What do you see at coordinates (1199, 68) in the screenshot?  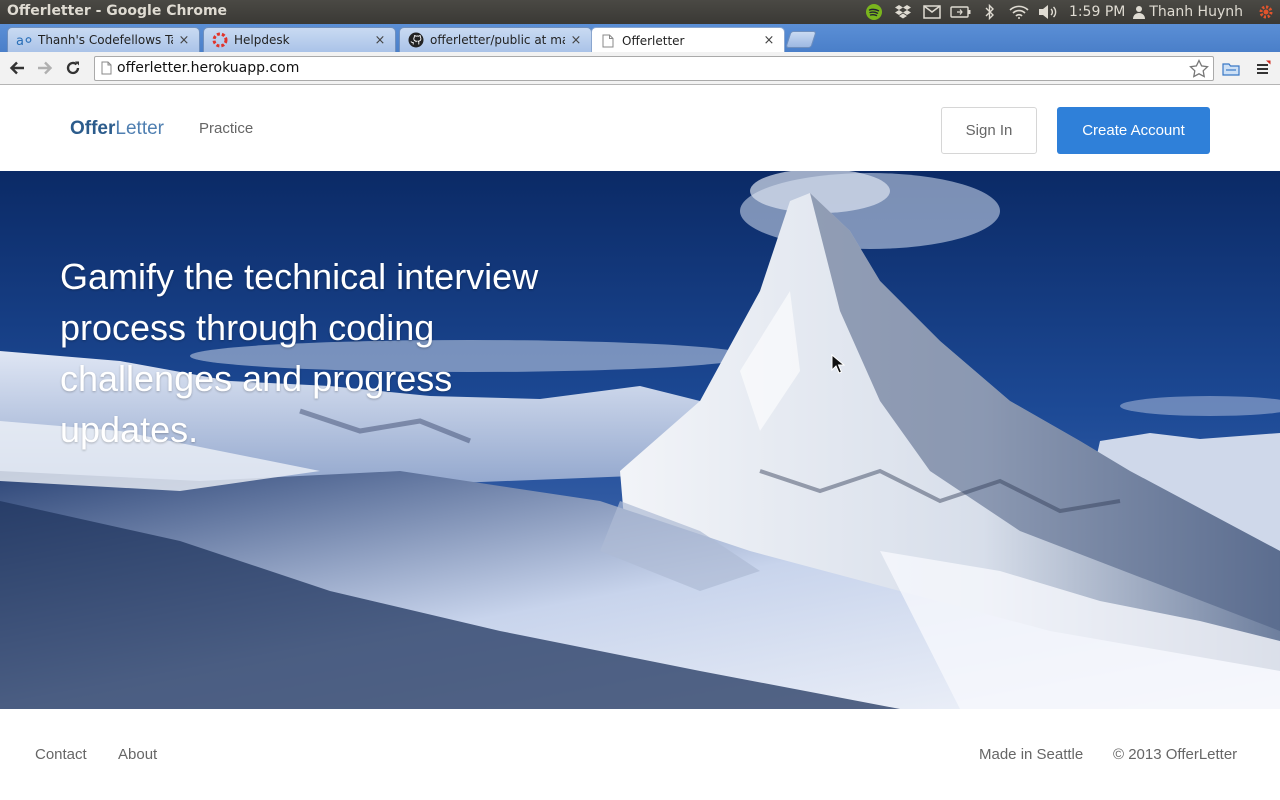 I see `bookmark-star-icon` at bounding box center [1199, 68].